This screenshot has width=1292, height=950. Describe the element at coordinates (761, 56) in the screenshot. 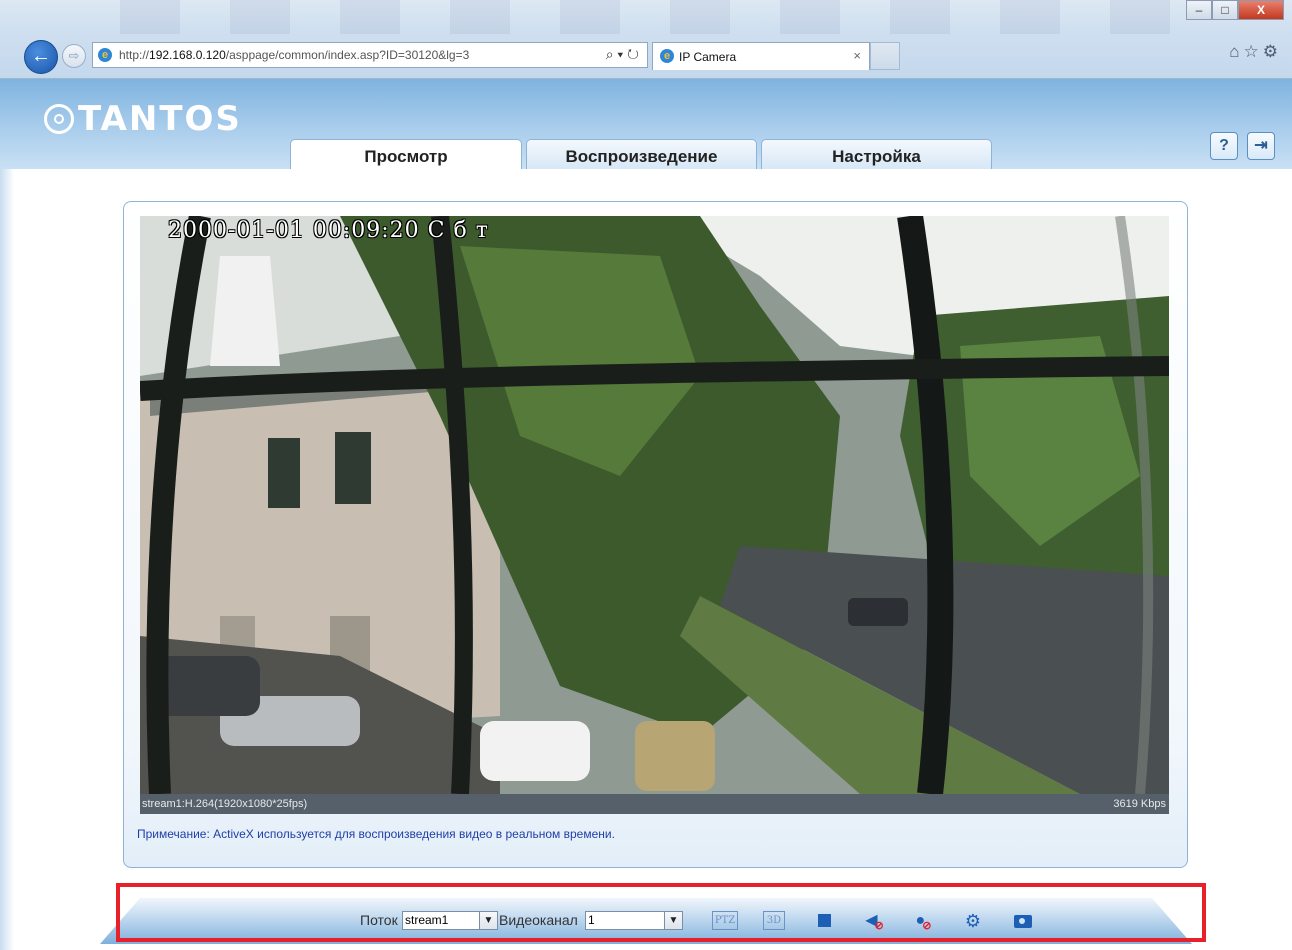

I see `browser-tab-ip-camera: e IP Camera ×` at that location.